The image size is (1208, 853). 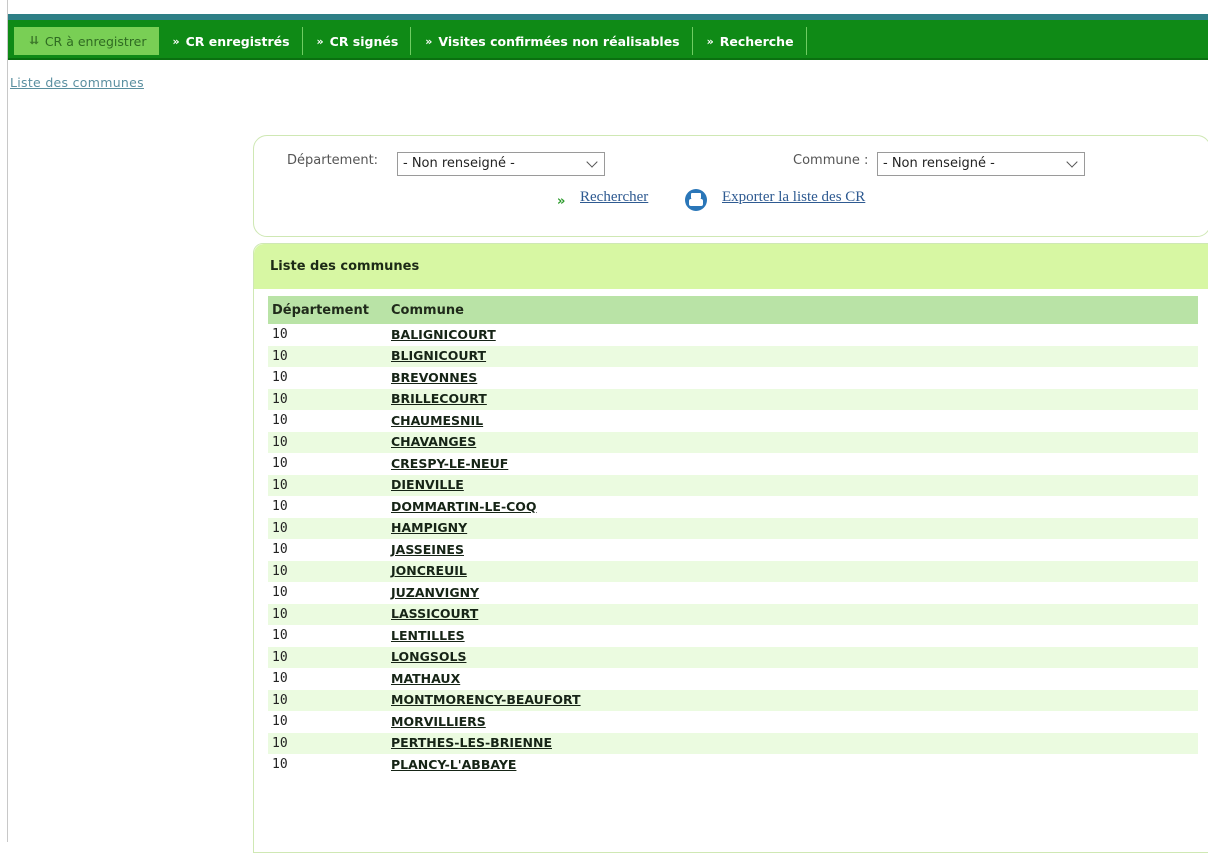 I want to click on commune-link: LONGSOLS, so click(x=428, y=656).